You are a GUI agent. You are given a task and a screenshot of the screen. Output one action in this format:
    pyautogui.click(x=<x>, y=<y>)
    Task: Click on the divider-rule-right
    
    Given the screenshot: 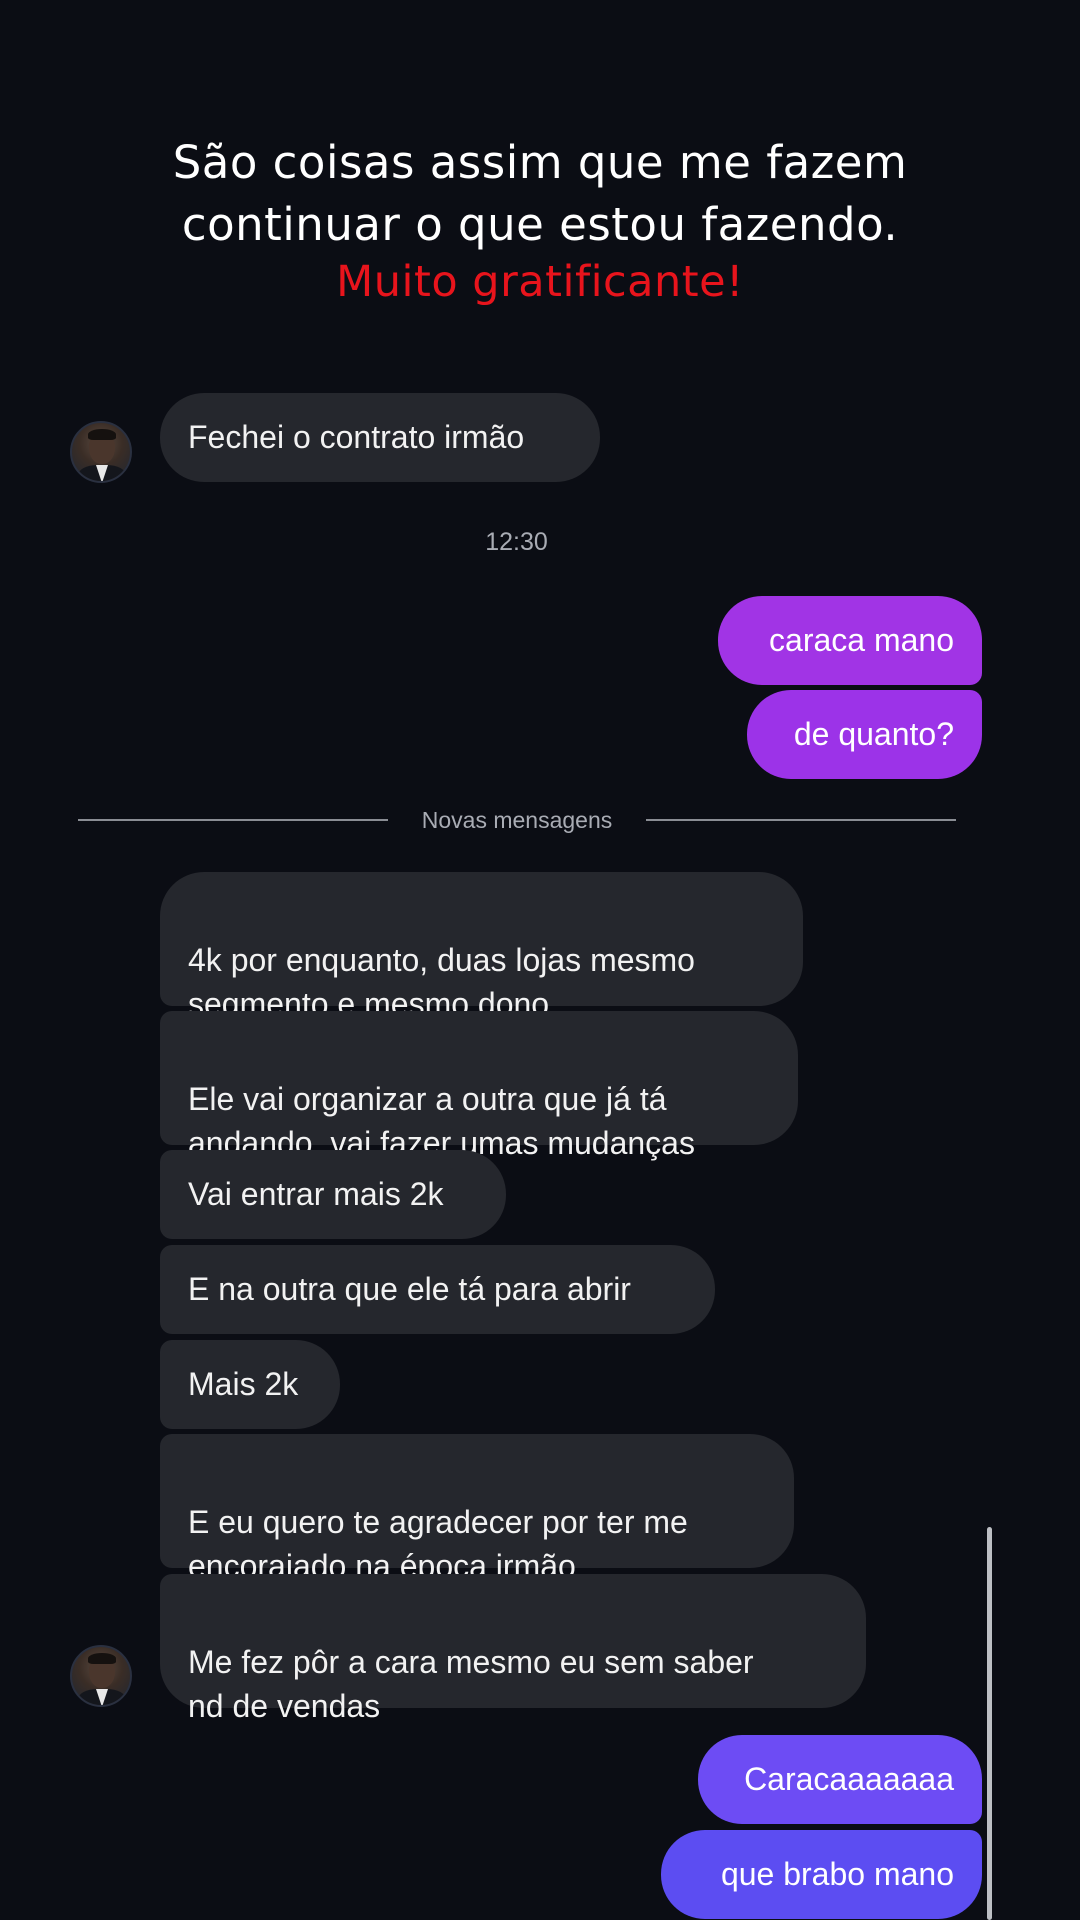 What is the action you would take?
    pyautogui.click(x=801, y=820)
    